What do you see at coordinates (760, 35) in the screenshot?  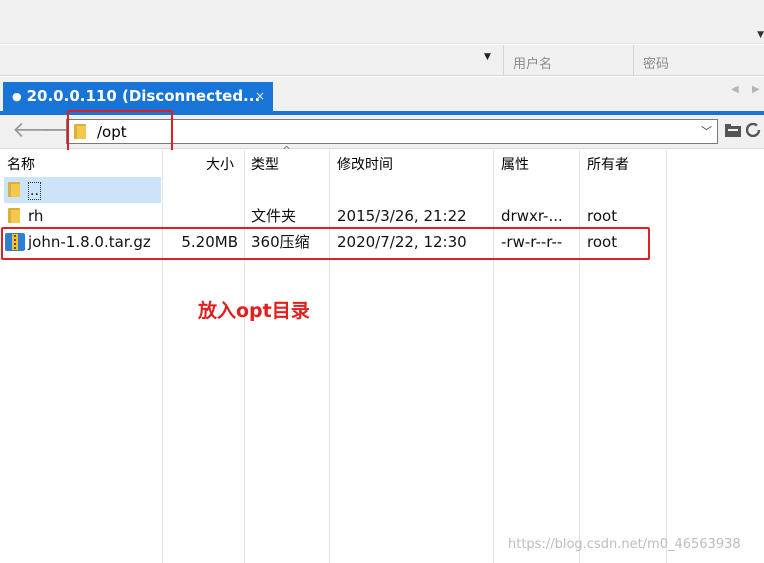 I see `dropdown-arrow-icon: ▼` at bounding box center [760, 35].